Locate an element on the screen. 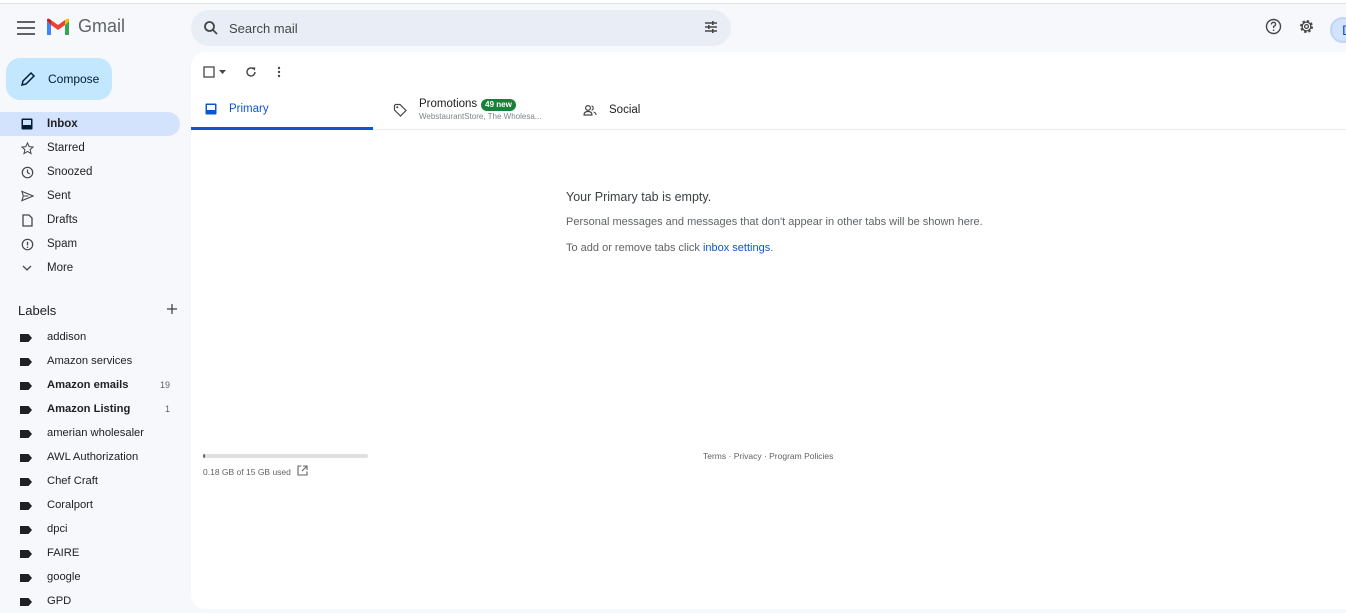 The width and height of the screenshot is (1346, 613). tab-social: Social is located at coordinates (673, 110).